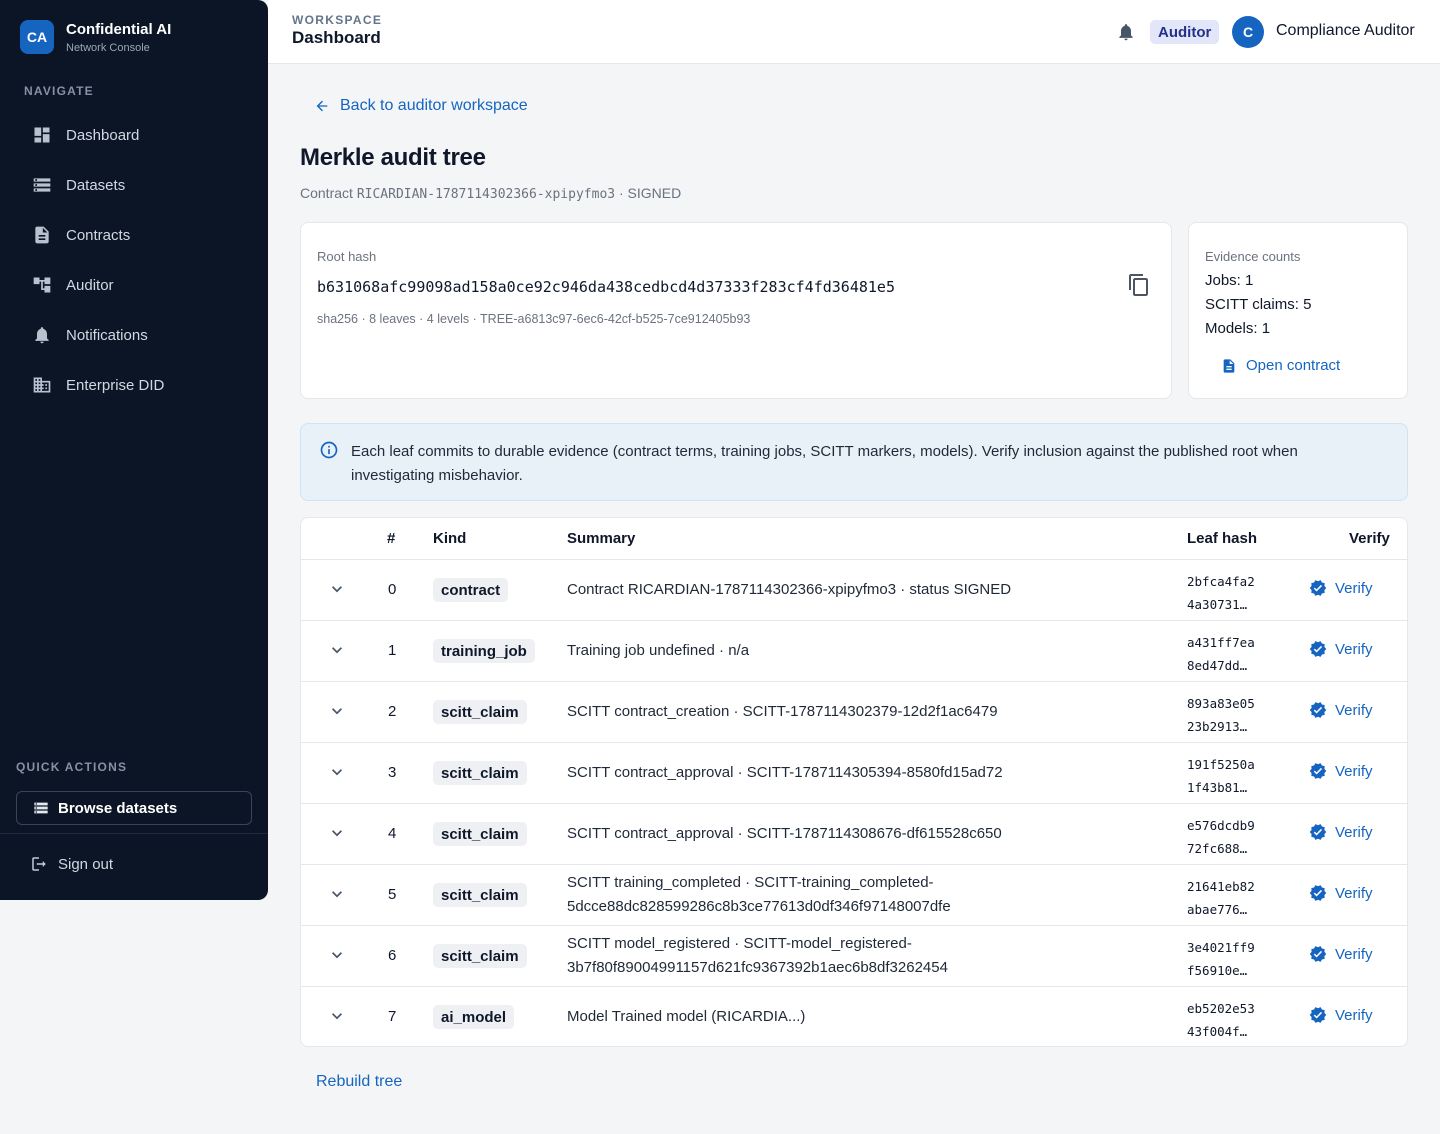  Describe the element at coordinates (1221, 1008) in the screenshot. I see `leaf-hash-line-1: eb5202e53` at that location.